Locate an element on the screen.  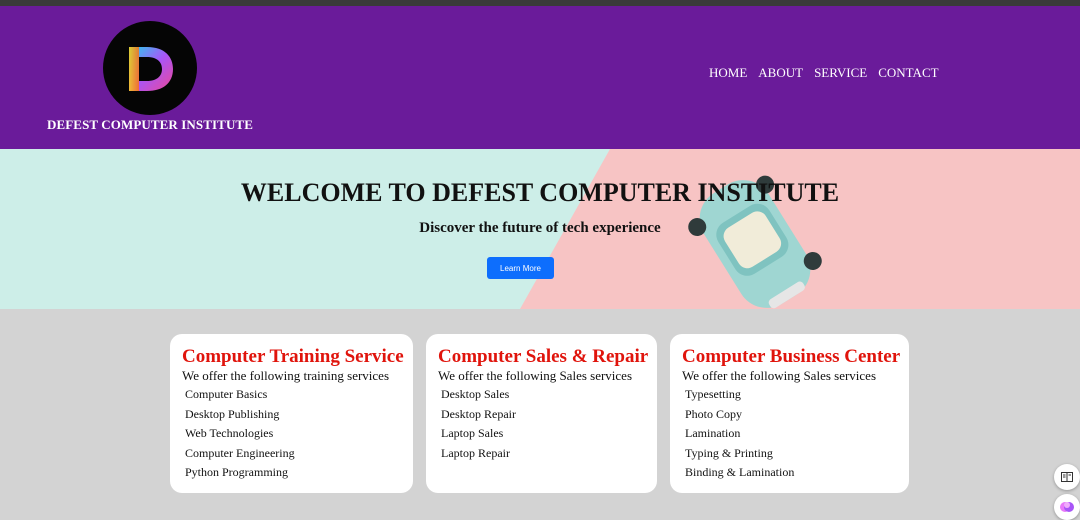
hero-subtitle: Discover the future of tech experience is located at coordinates (540, 228).